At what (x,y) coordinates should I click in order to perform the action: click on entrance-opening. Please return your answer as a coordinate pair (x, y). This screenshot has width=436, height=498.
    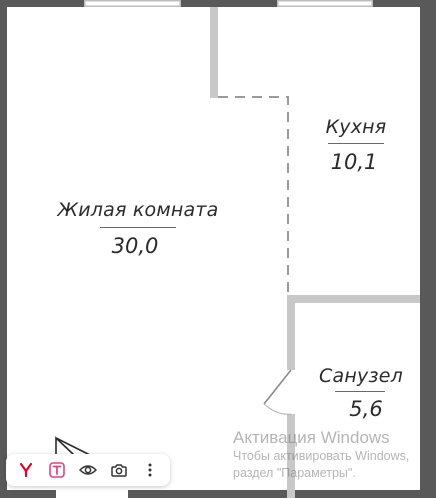
    Looking at the image, I should click on (92, 494).